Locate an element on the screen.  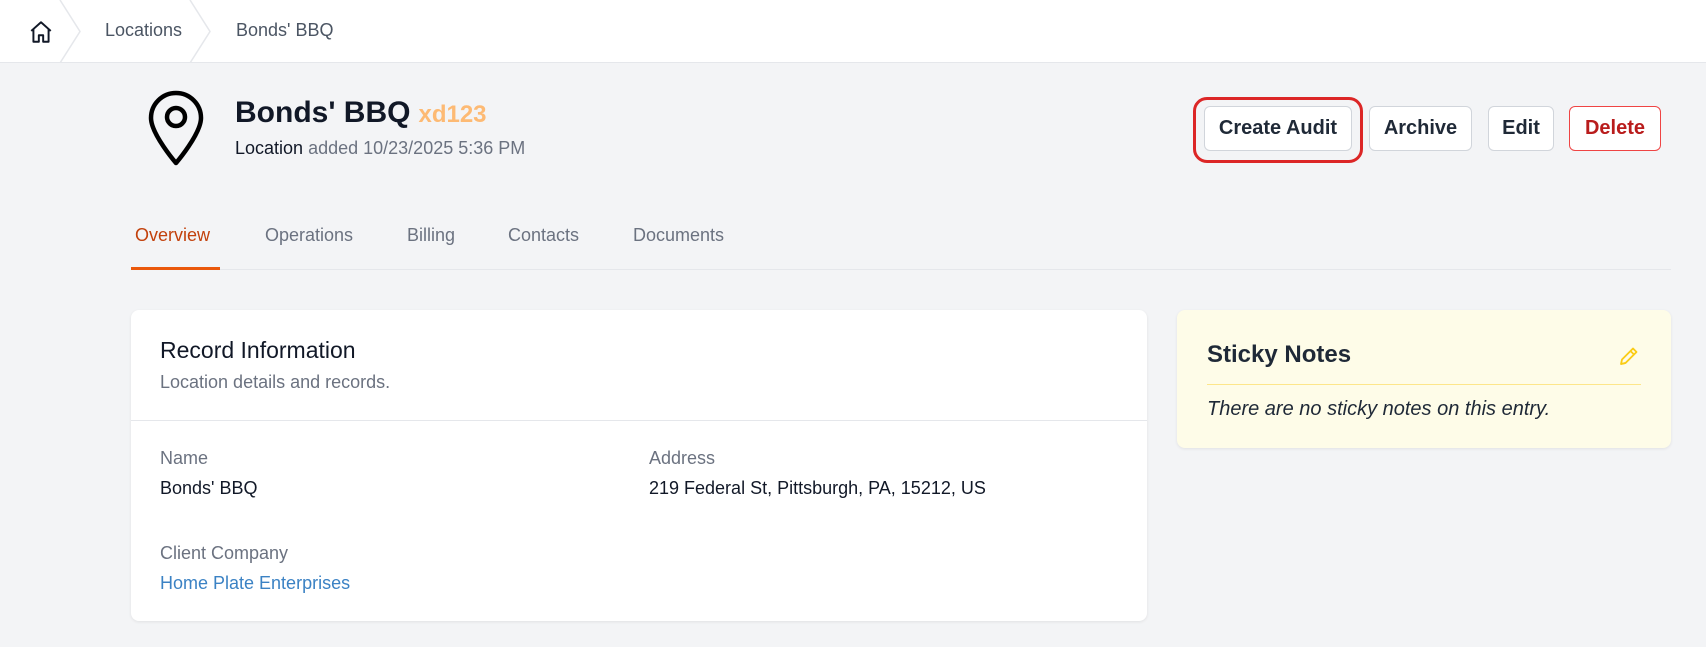
tab-contacts: Contacts is located at coordinates (543, 235).